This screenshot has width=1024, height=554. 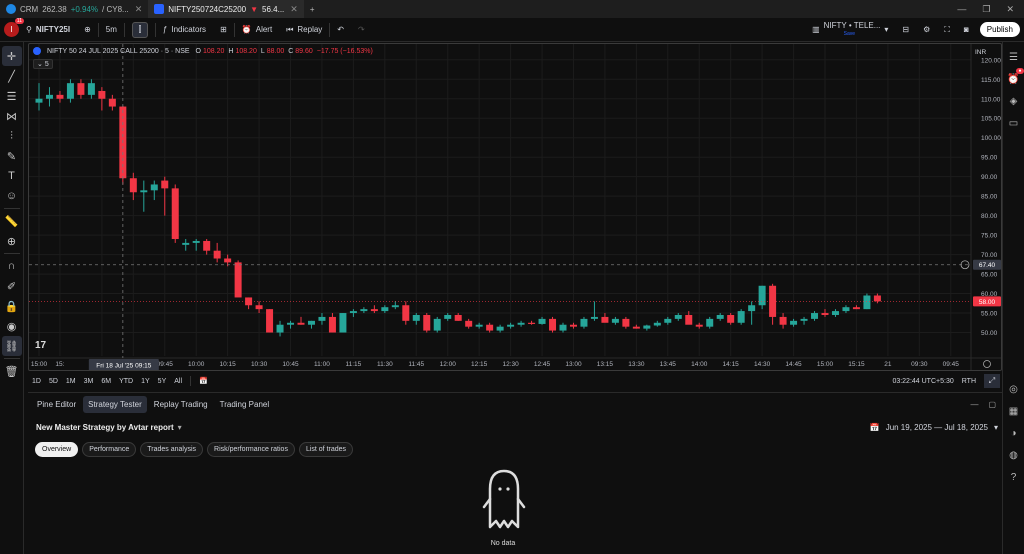 I want to click on fullscreen-button: ⛶, so click(x=947, y=30).